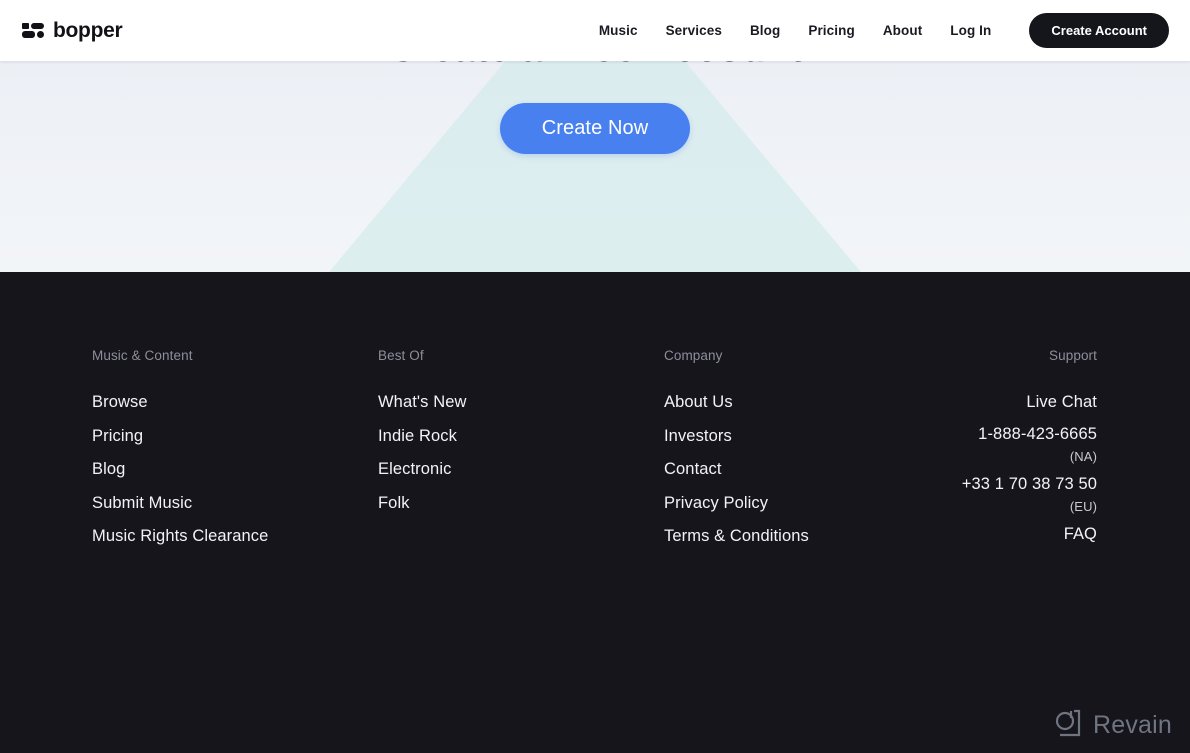  Describe the element at coordinates (1061, 402) in the screenshot. I see `footer-link-live-chat: Live Chat` at that location.